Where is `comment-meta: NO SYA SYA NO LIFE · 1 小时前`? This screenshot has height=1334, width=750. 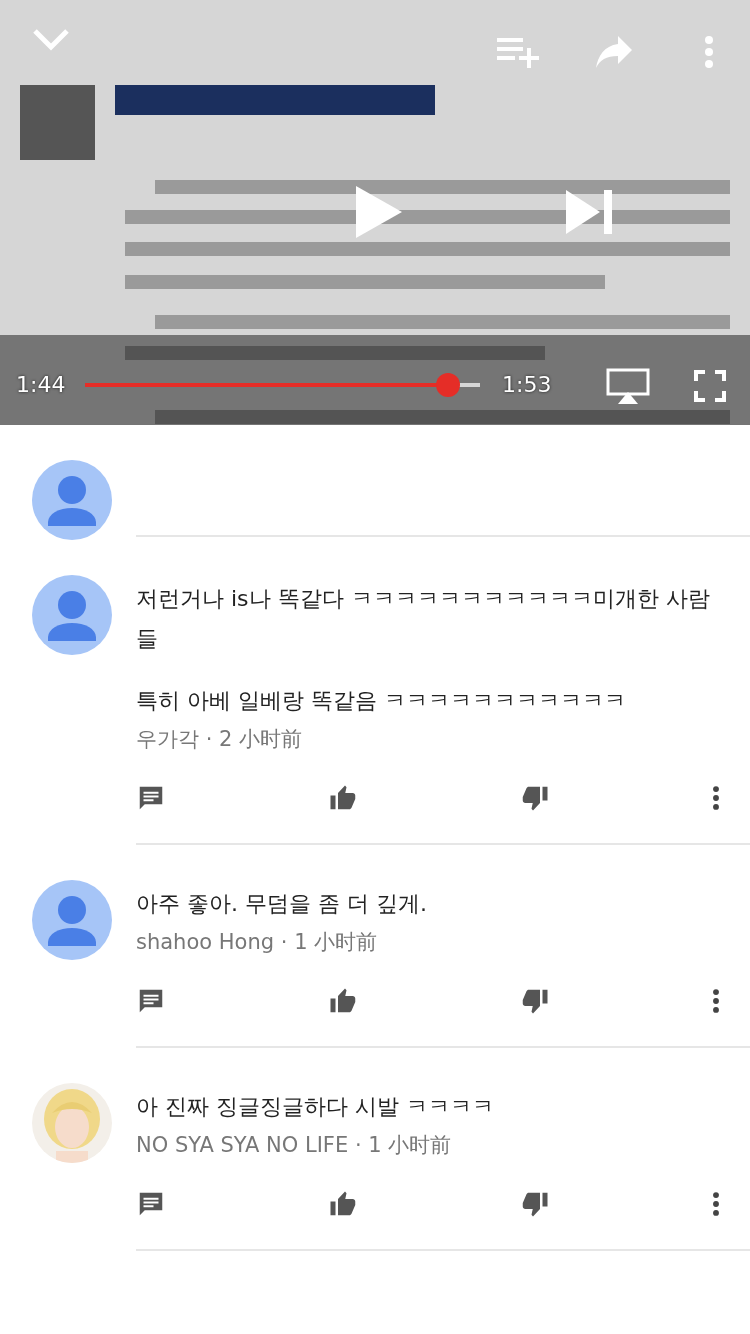
comment-meta: NO SYA SYA NO LIFE · 1 小时前 is located at coordinates (294, 1145).